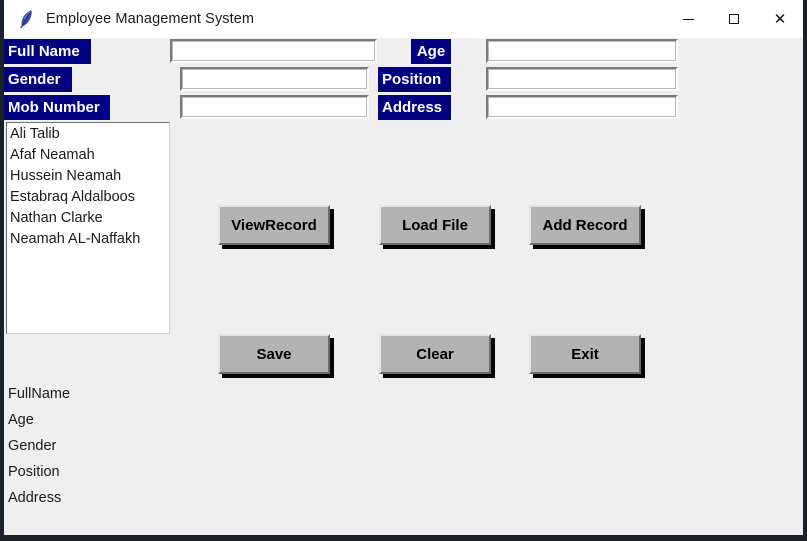 The width and height of the screenshot is (807, 541). What do you see at coordinates (88, 197) in the screenshot?
I see `list-item: Estabraq Aldalboos` at bounding box center [88, 197].